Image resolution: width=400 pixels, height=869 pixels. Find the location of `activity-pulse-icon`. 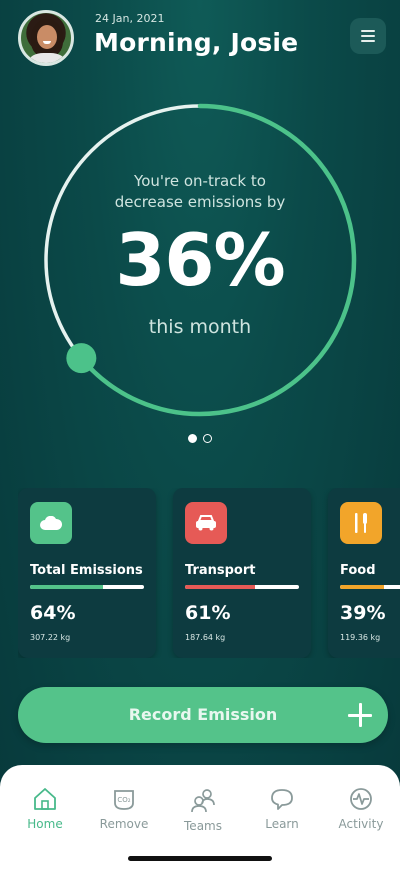

activity-pulse-icon is located at coordinates (361, 799).